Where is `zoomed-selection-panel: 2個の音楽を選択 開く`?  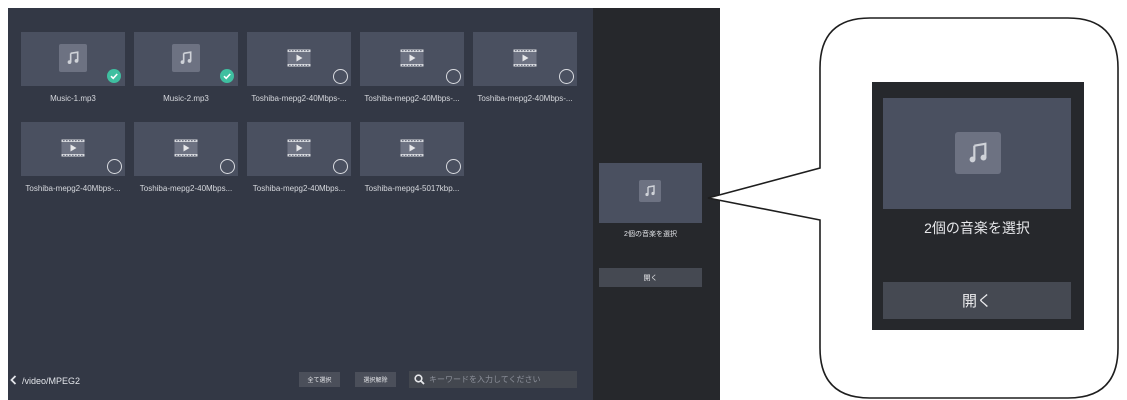 zoomed-selection-panel: 2個の音楽を選択 開く is located at coordinates (978, 206).